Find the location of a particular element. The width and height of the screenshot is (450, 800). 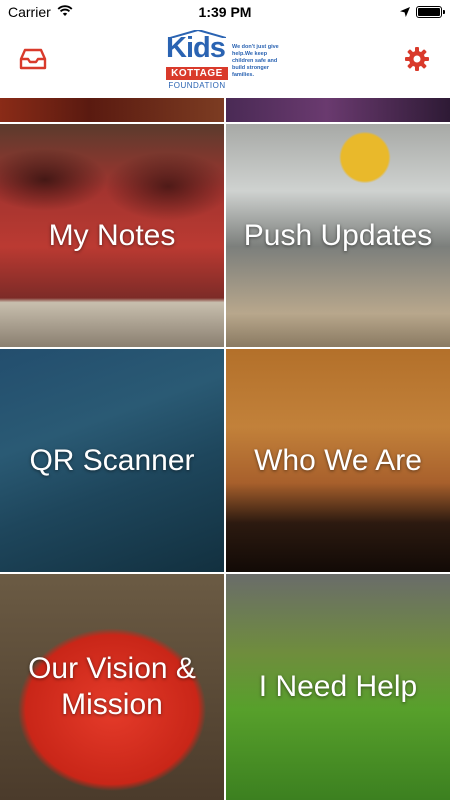

tile-label: QR Scanner is located at coordinates (112, 460).